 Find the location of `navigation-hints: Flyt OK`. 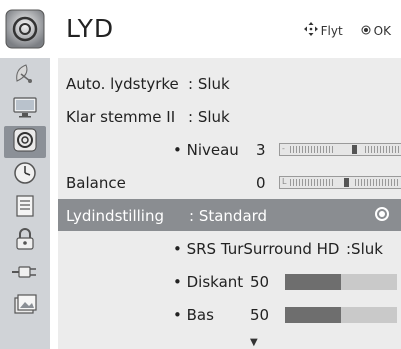

navigation-hints: Flyt OK is located at coordinates (347, 30).